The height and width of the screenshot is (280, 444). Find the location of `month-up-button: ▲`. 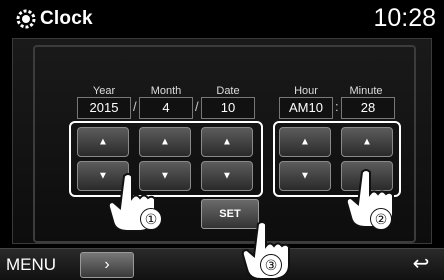

month-up-button: ▲ is located at coordinates (165, 142).